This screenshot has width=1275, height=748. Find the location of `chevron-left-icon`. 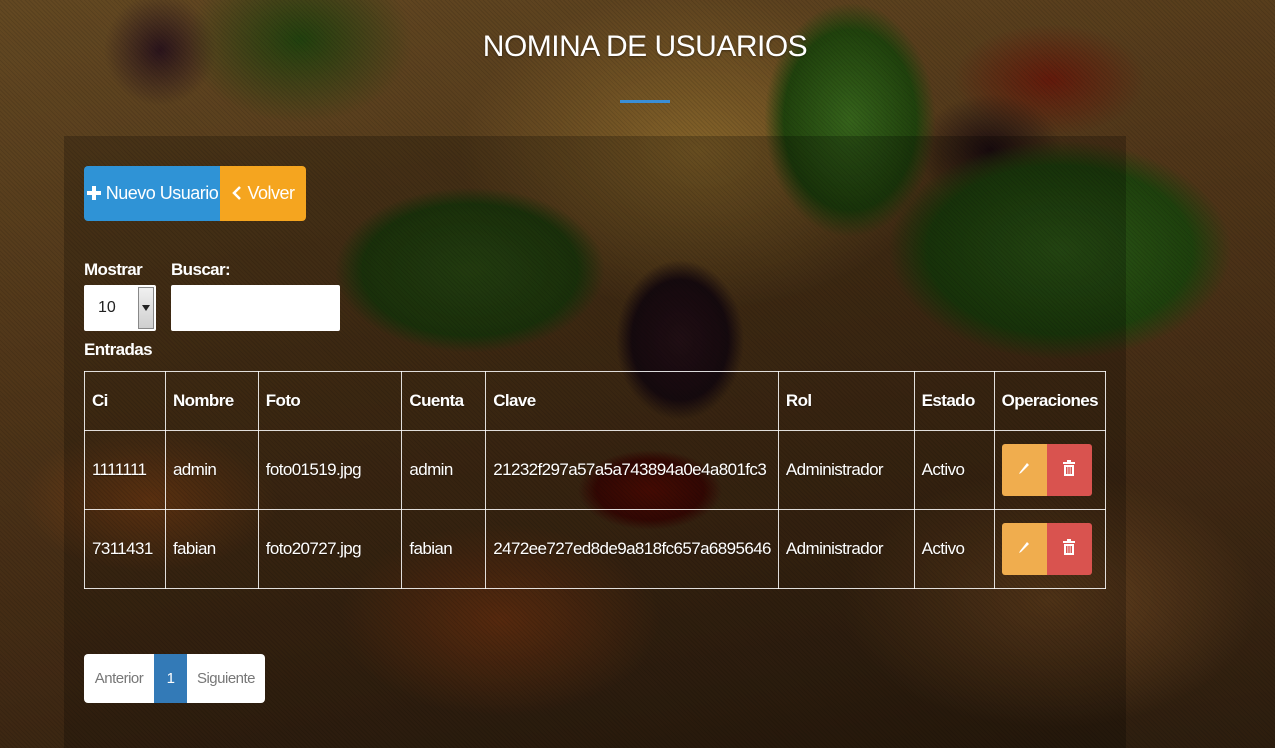

chevron-left-icon is located at coordinates (237, 194).